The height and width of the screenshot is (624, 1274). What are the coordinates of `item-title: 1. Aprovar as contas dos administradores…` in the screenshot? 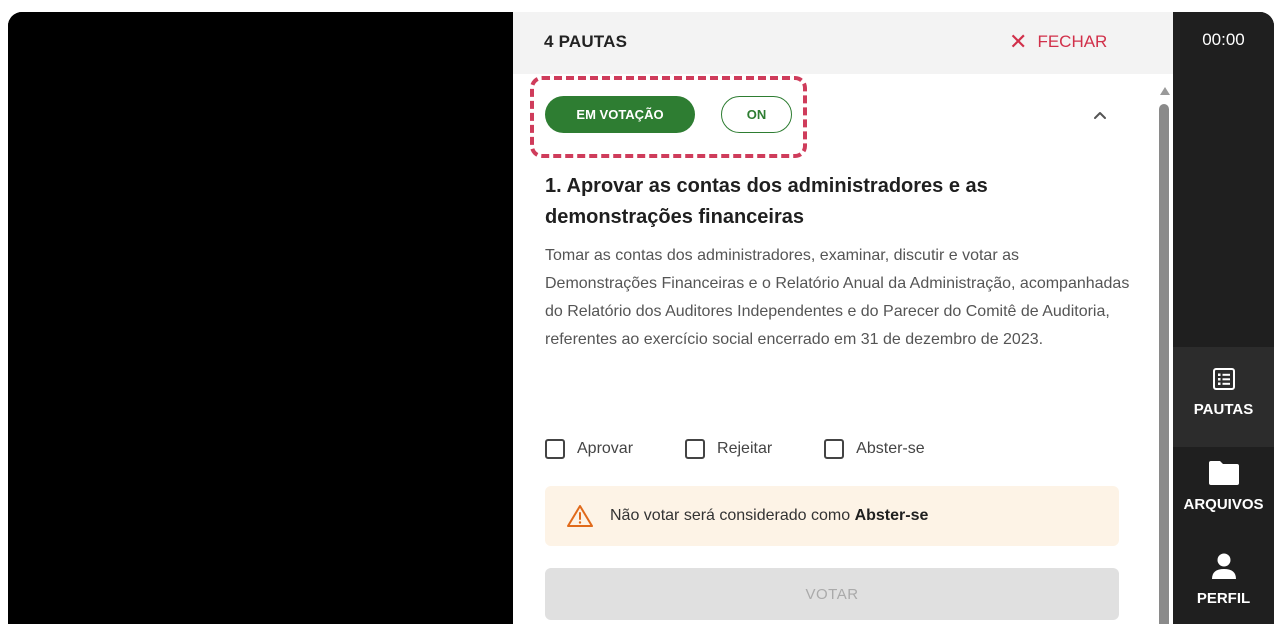 It's located at (766, 201).